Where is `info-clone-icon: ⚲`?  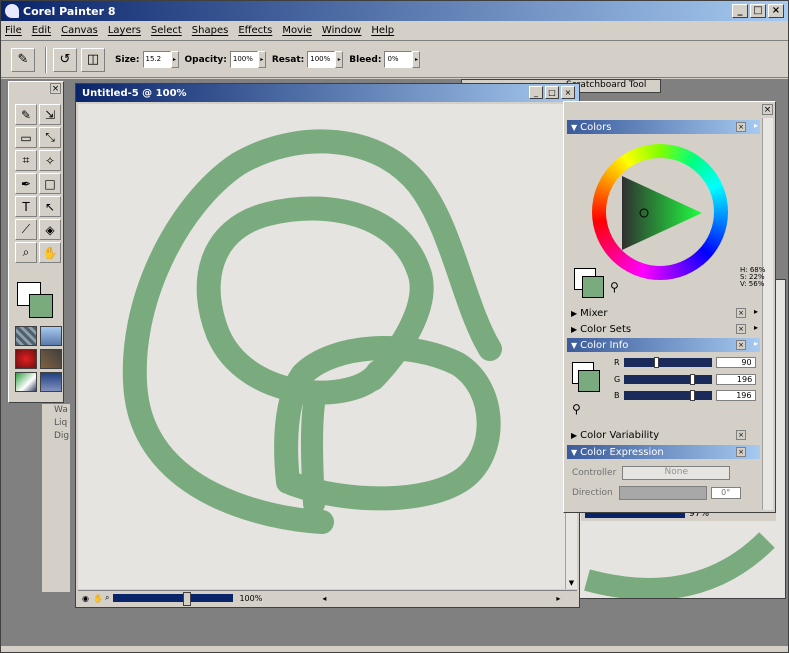 info-clone-icon: ⚲ is located at coordinates (576, 409).